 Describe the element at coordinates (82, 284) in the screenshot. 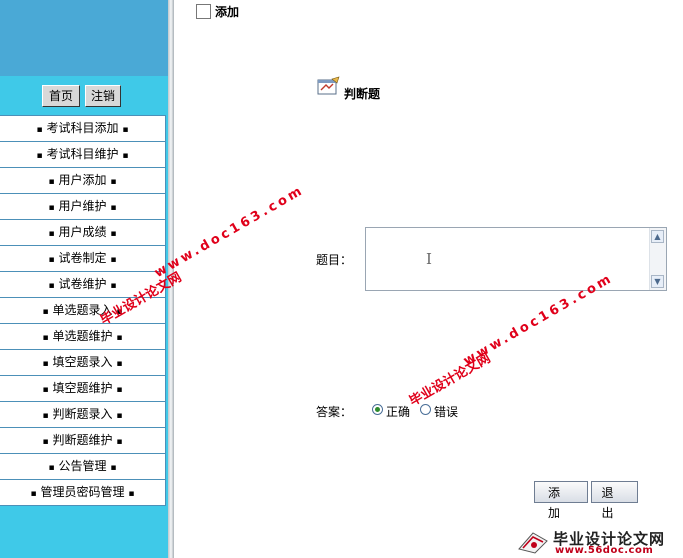

I see `sidebar-item-label: 试卷维护` at that location.